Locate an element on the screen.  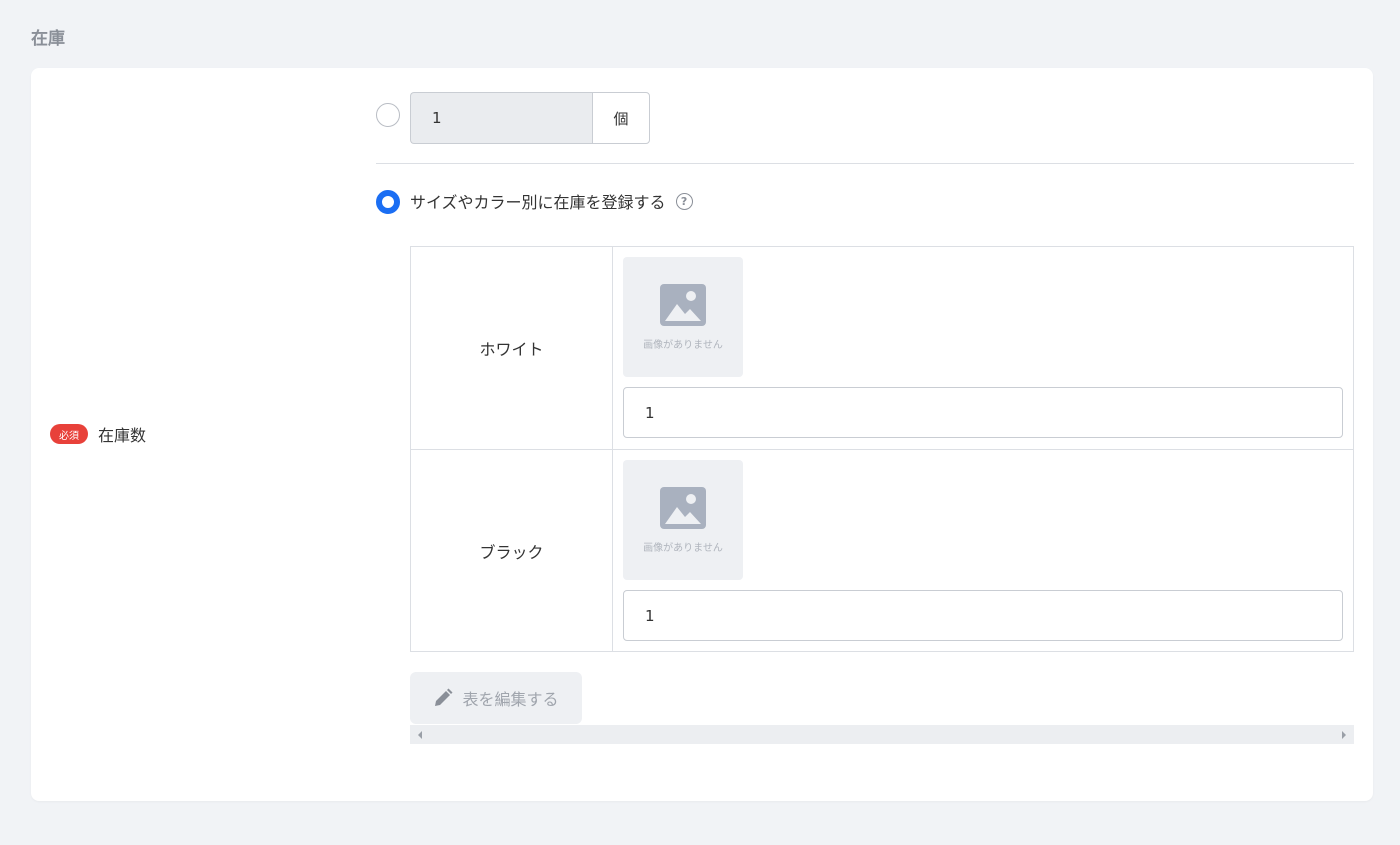
simple-stock-group: 1 個 is located at coordinates (530, 118).